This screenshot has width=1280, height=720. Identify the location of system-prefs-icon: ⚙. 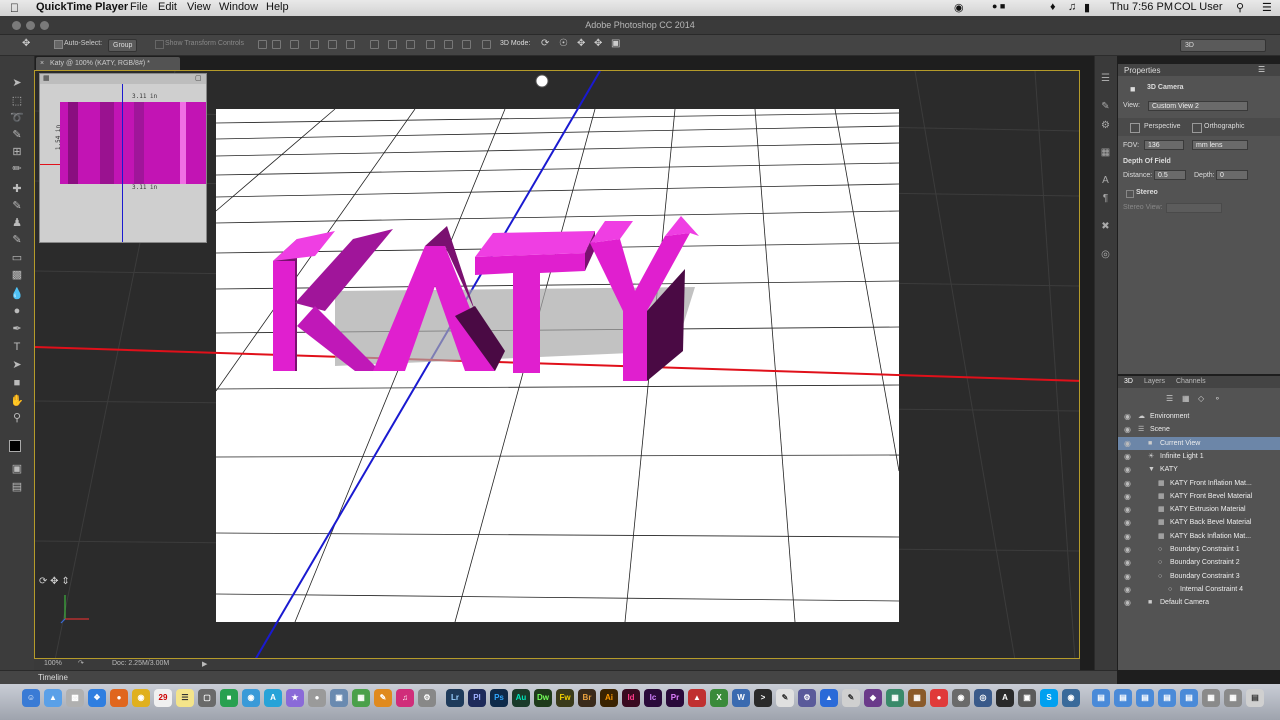
(427, 698).